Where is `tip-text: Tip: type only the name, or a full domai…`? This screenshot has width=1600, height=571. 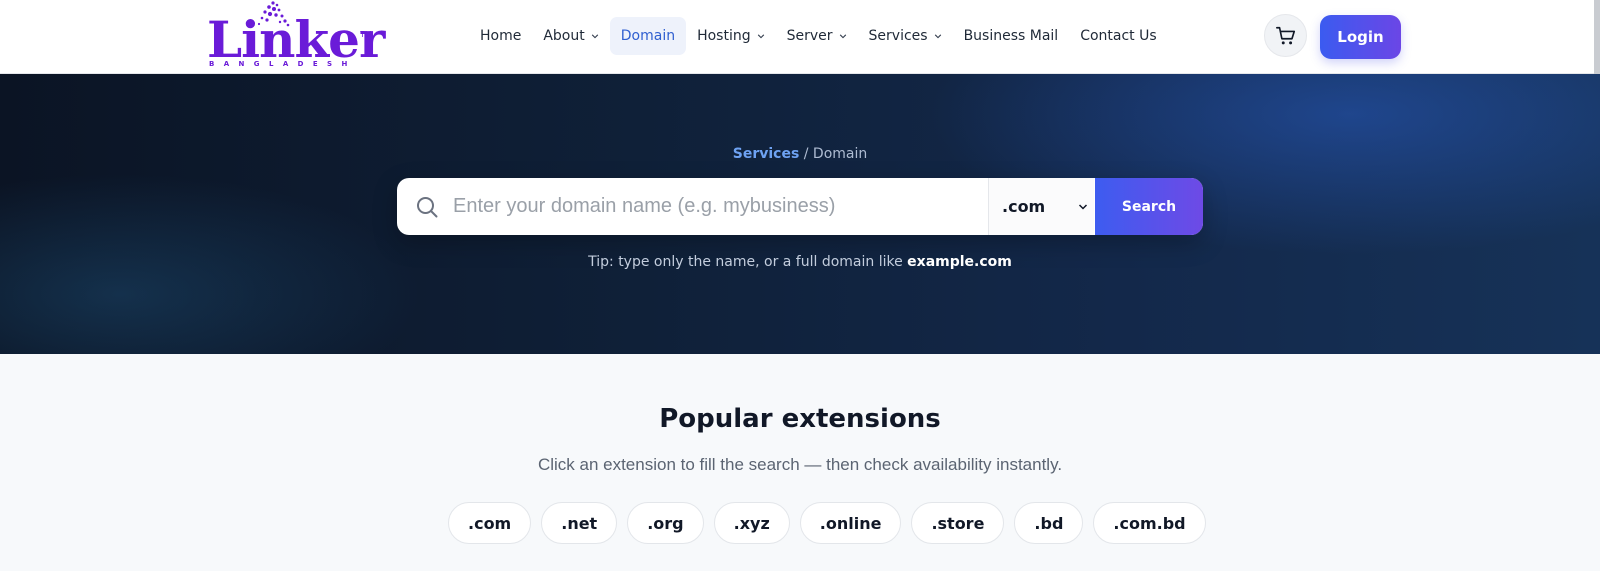 tip-text: Tip: type only the name, or a full domai… is located at coordinates (748, 262).